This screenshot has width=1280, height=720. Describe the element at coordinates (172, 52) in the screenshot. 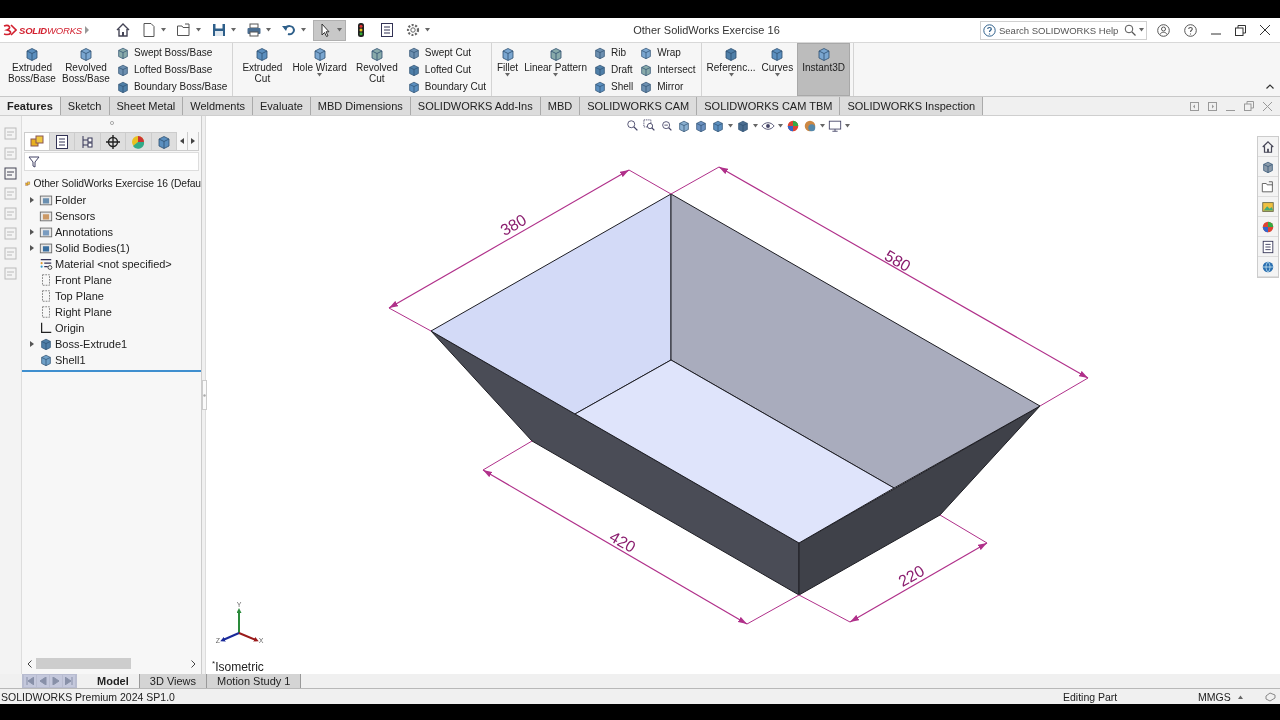

I see `ribbon-button: Swept Boss/Base` at that location.